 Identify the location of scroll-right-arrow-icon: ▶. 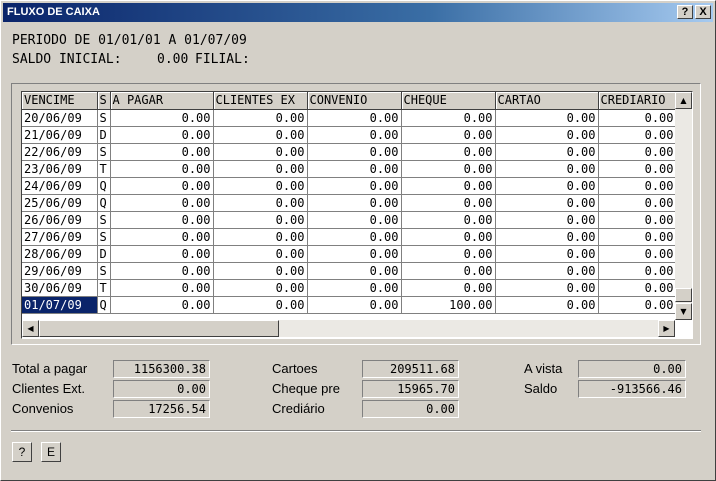
(666, 328).